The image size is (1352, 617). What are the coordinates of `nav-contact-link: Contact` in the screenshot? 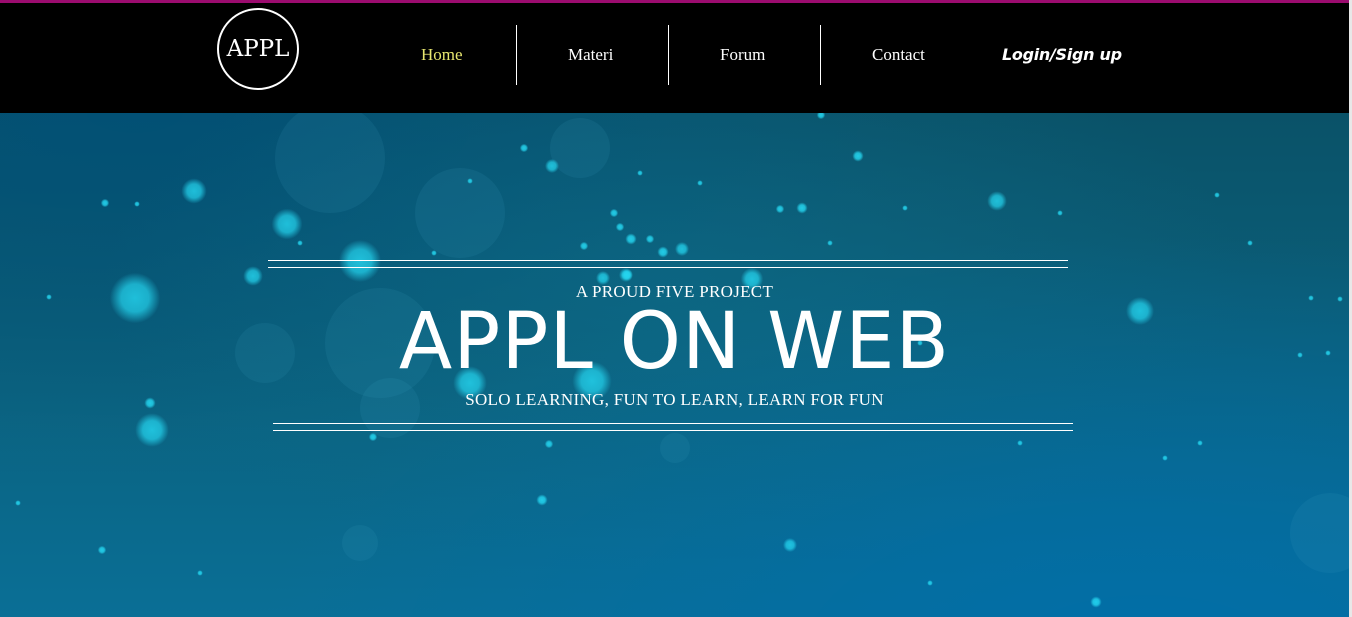 It's located at (898, 55).